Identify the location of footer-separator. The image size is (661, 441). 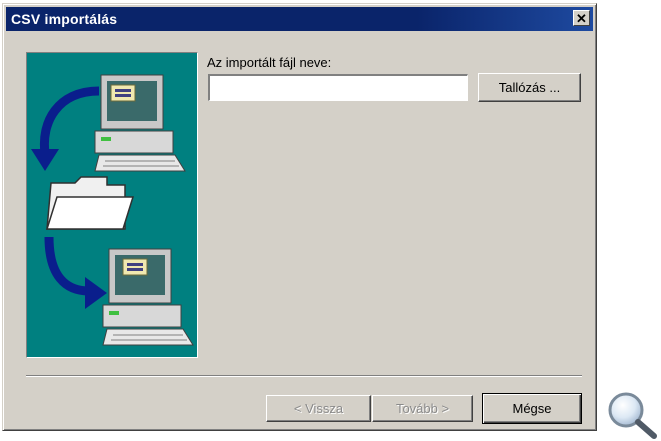
(304, 376).